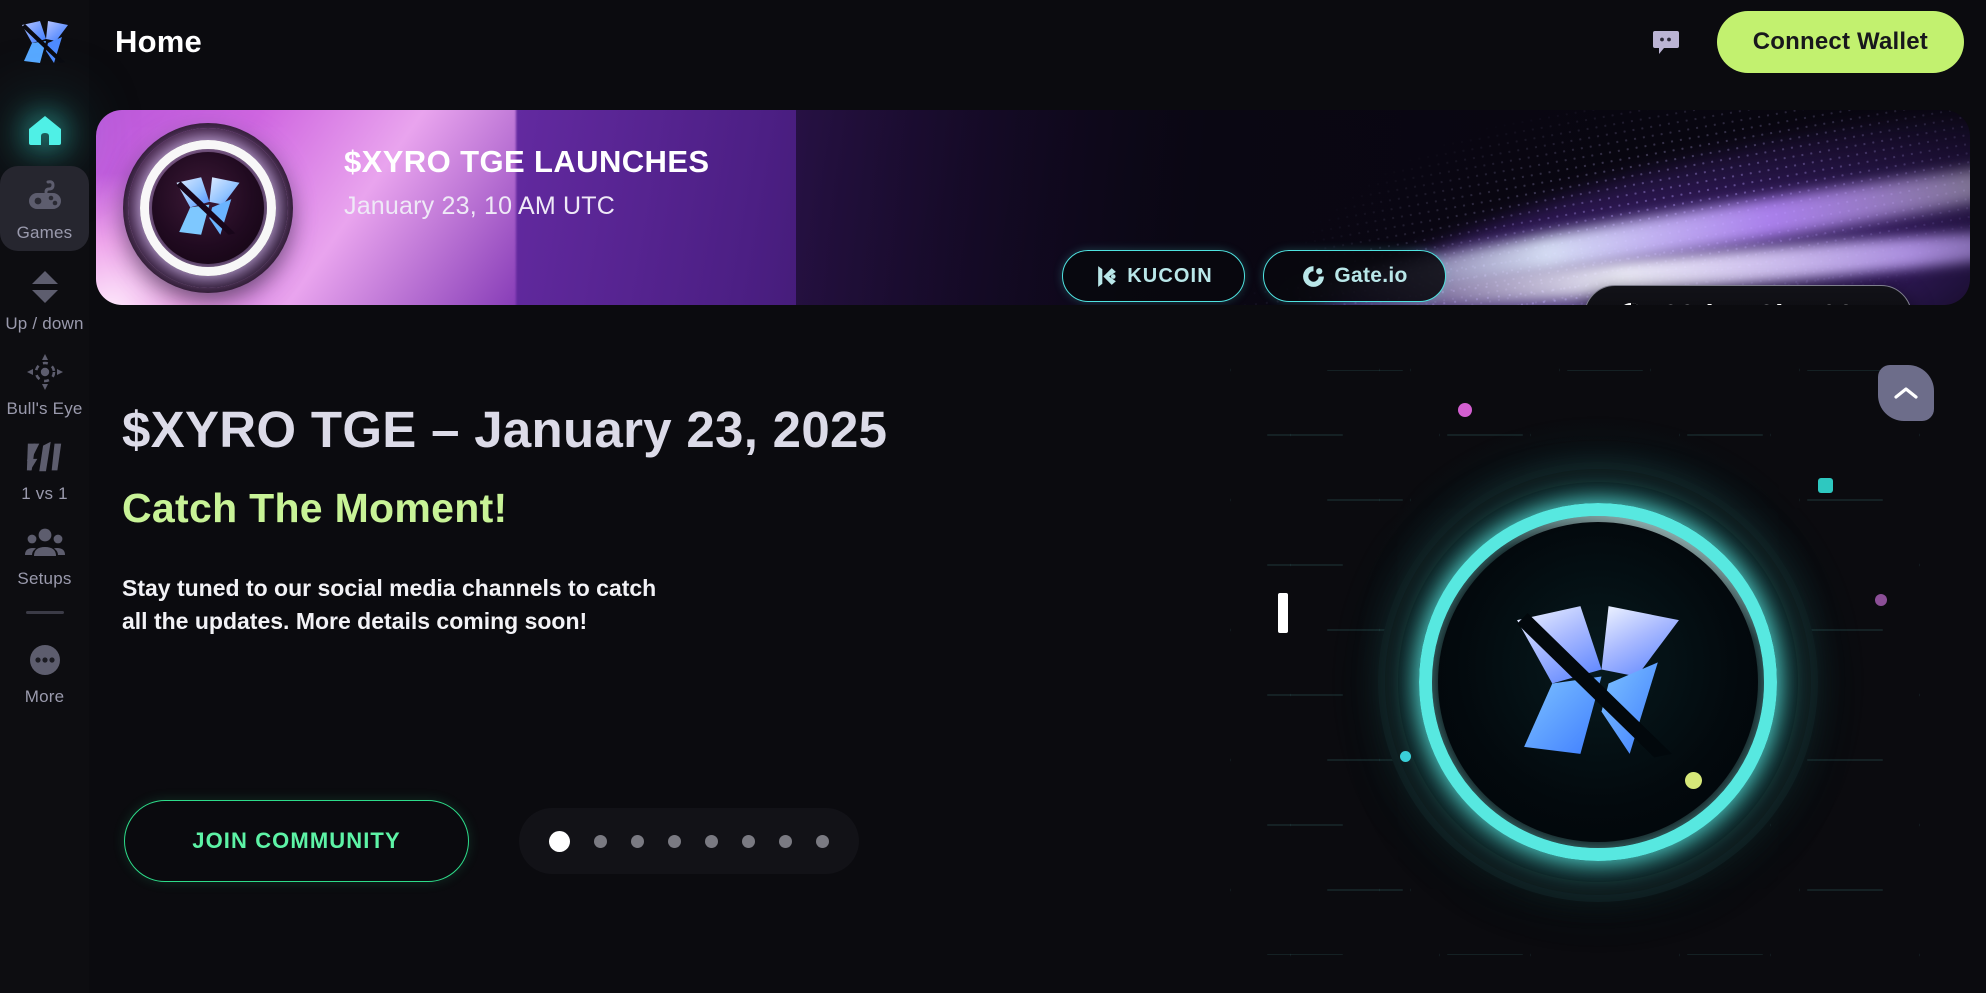  I want to click on sidebar-item-bulls-eye: Bull's Eye, so click(44, 384).